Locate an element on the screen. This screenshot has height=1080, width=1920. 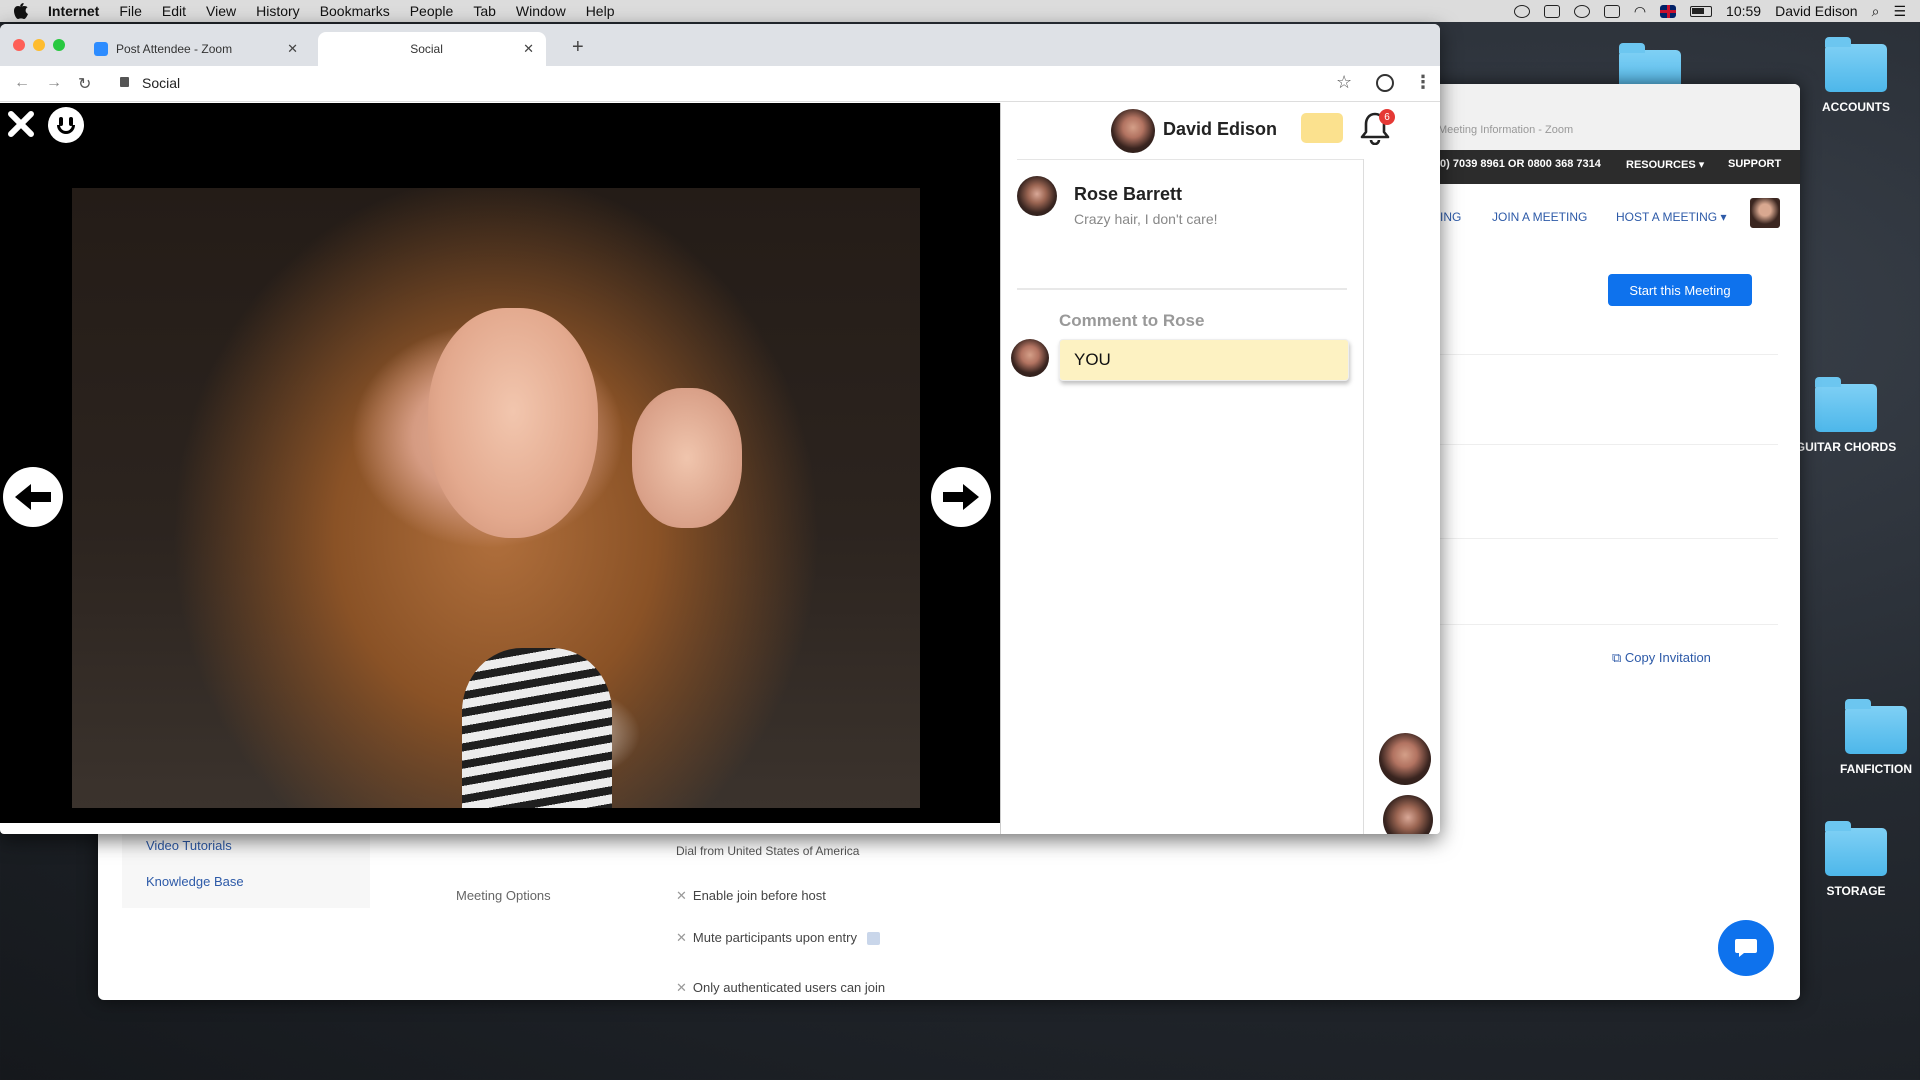
zoom-phone-numbers: 0) 7039 8961 OR 0800 368 7314 is located at coordinates (1520, 164).